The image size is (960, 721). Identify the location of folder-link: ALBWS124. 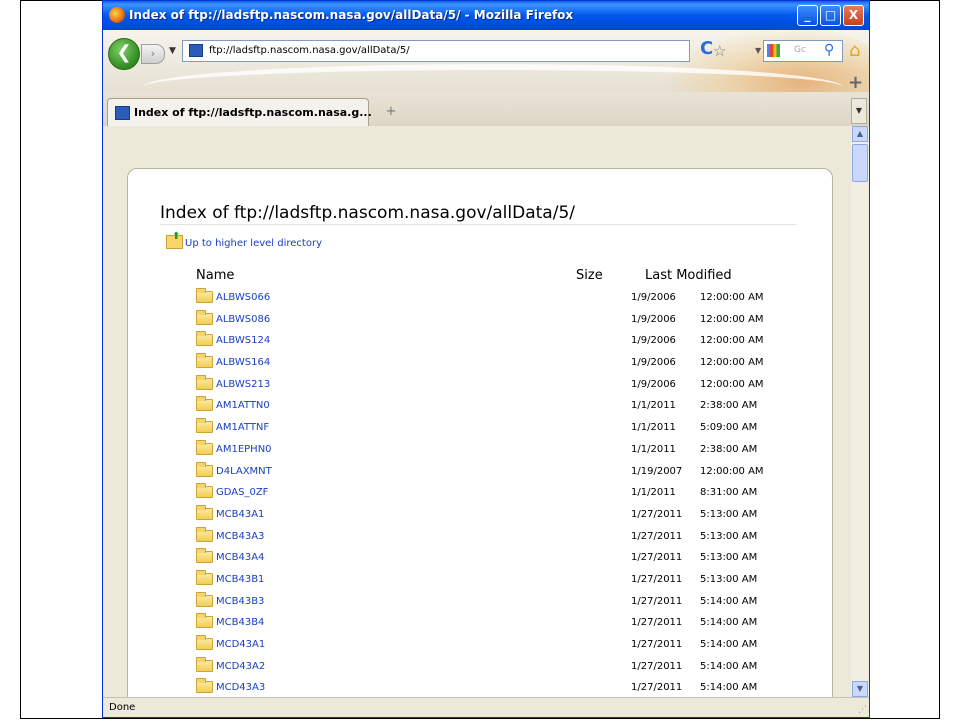
(243, 340).